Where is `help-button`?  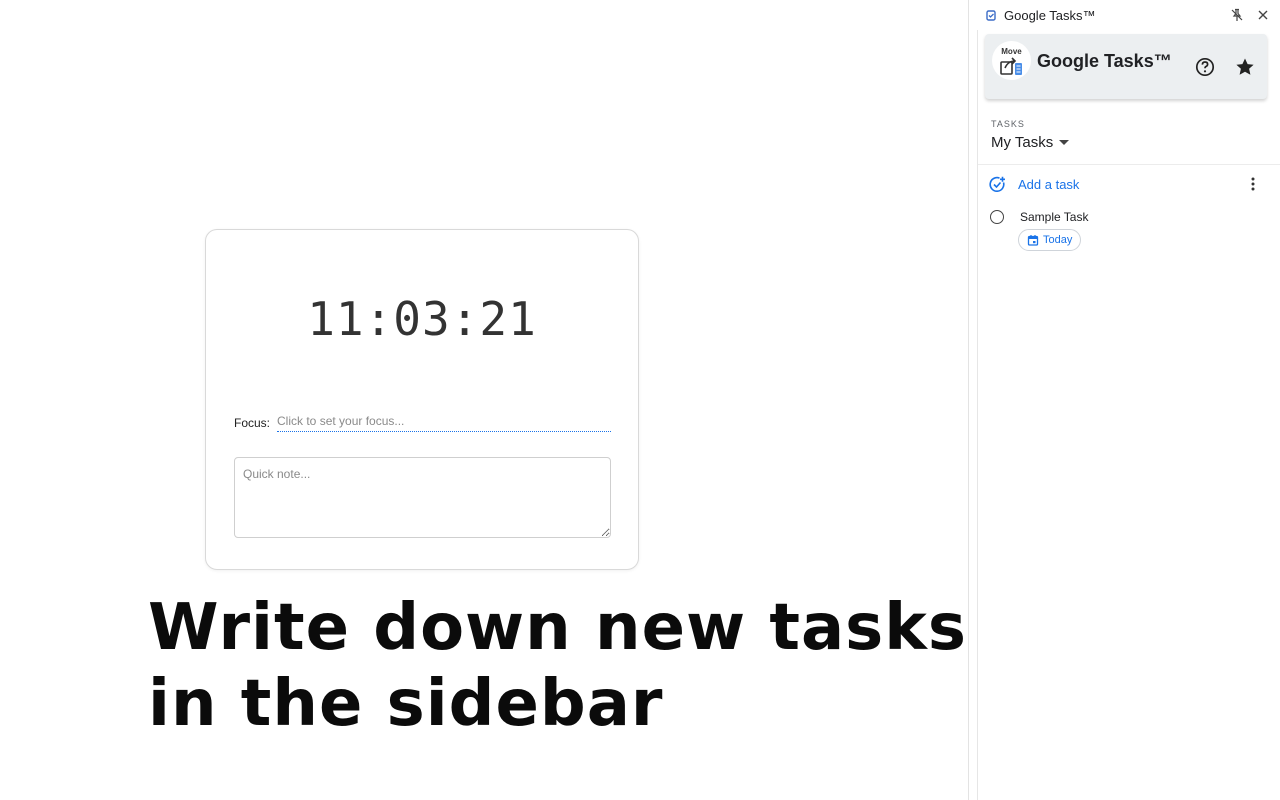
help-button is located at coordinates (1205, 67).